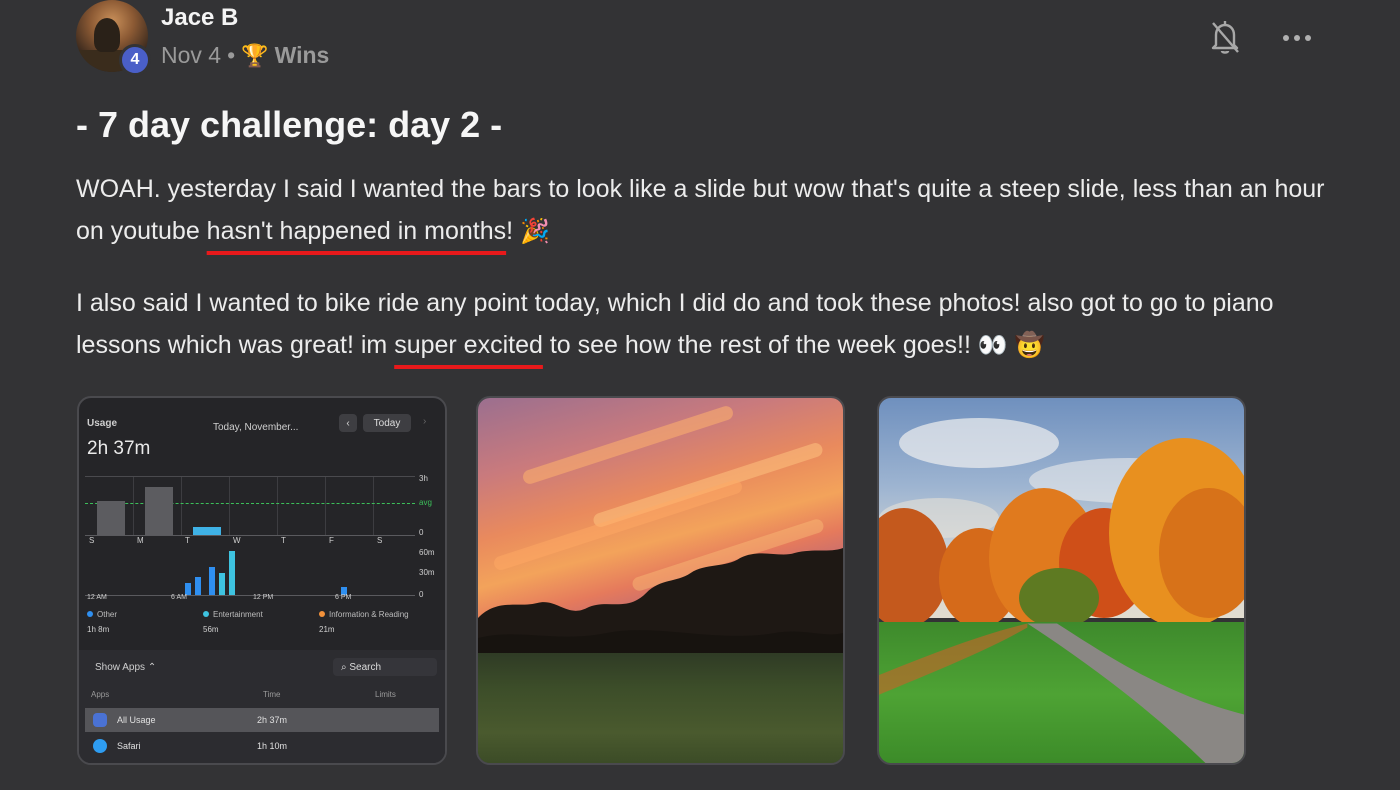 This screenshot has width=1400, height=790. Describe the element at coordinates (102, 423) in the screenshot. I see `usage-label: Usage` at that location.